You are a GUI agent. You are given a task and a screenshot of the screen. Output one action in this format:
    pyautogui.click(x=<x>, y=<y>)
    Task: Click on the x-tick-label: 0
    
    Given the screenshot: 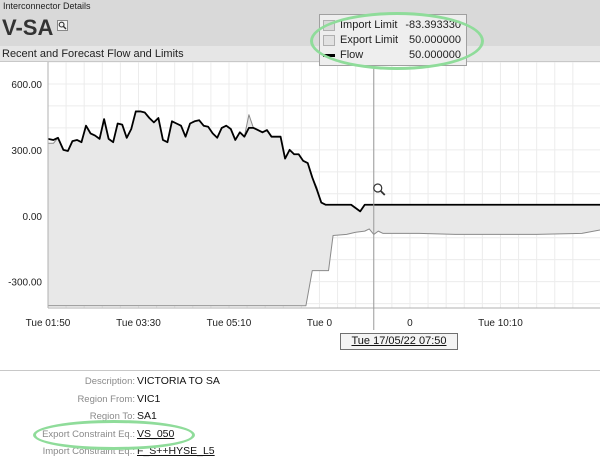 What is the action you would take?
    pyautogui.click(x=410, y=323)
    